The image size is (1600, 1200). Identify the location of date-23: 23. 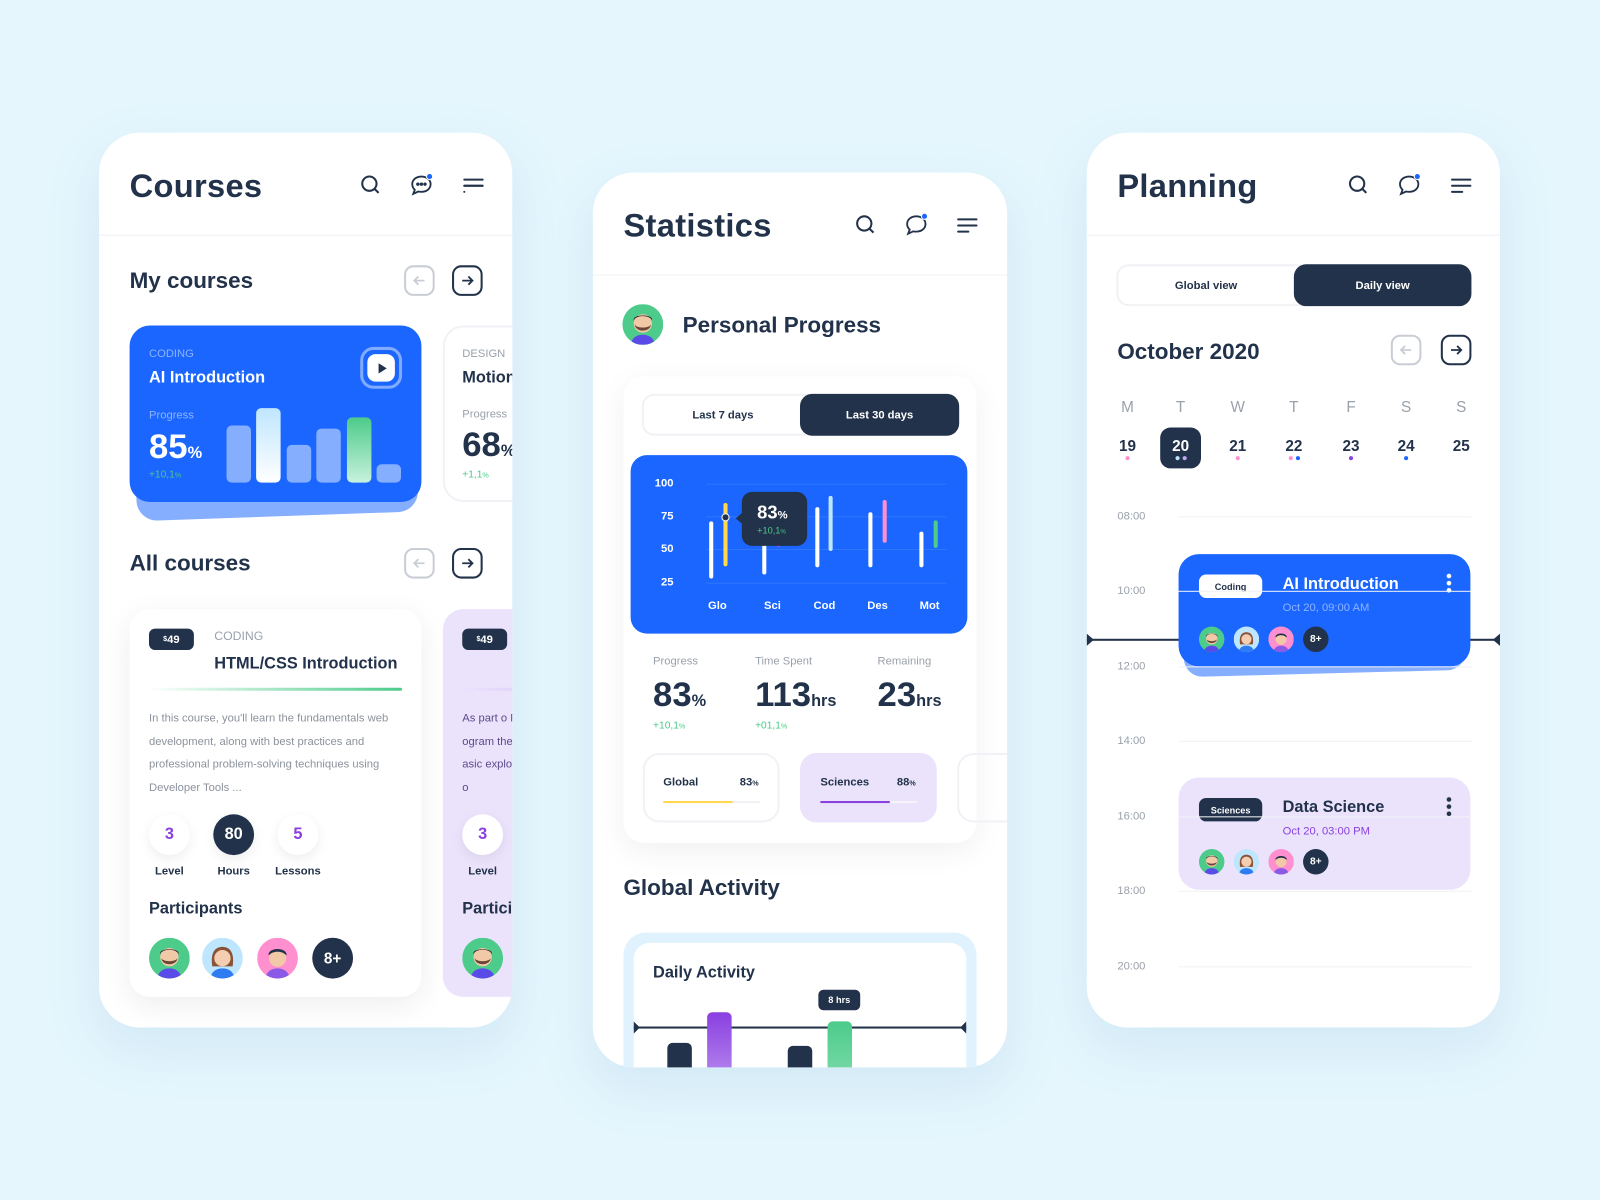
(1351, 446).